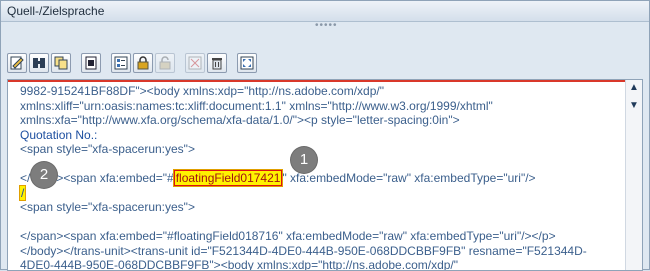 The image size is (650, 271). What do you see at coordinates (22, 192) in the screenshot?
I see `highlighted-slash: /` at bounding box center [22, 192].